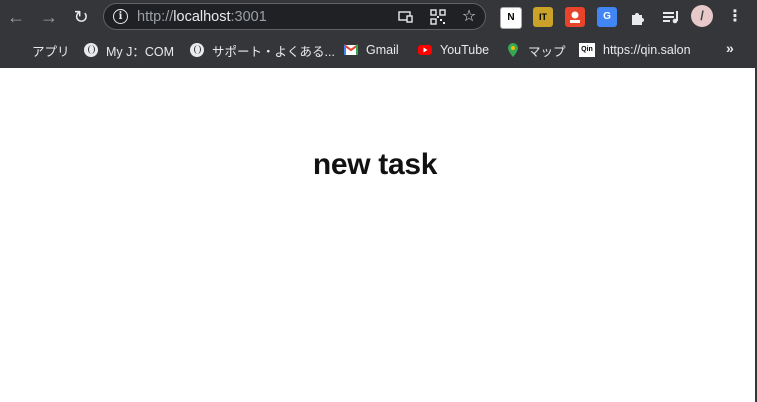 The height and width of the screenshot is (402, 757). I want to click on google-translate-icon: G, so click(607, 17).